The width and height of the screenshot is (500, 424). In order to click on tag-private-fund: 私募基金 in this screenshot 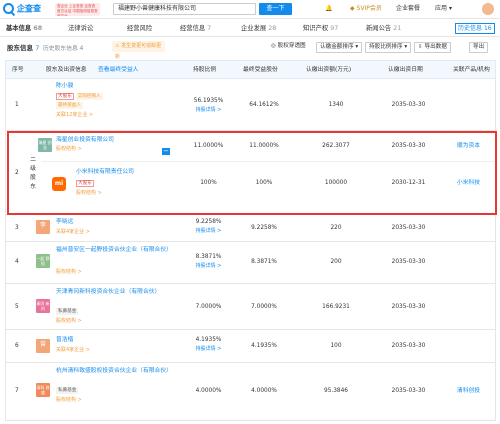, I will do `click(67, 311)`.